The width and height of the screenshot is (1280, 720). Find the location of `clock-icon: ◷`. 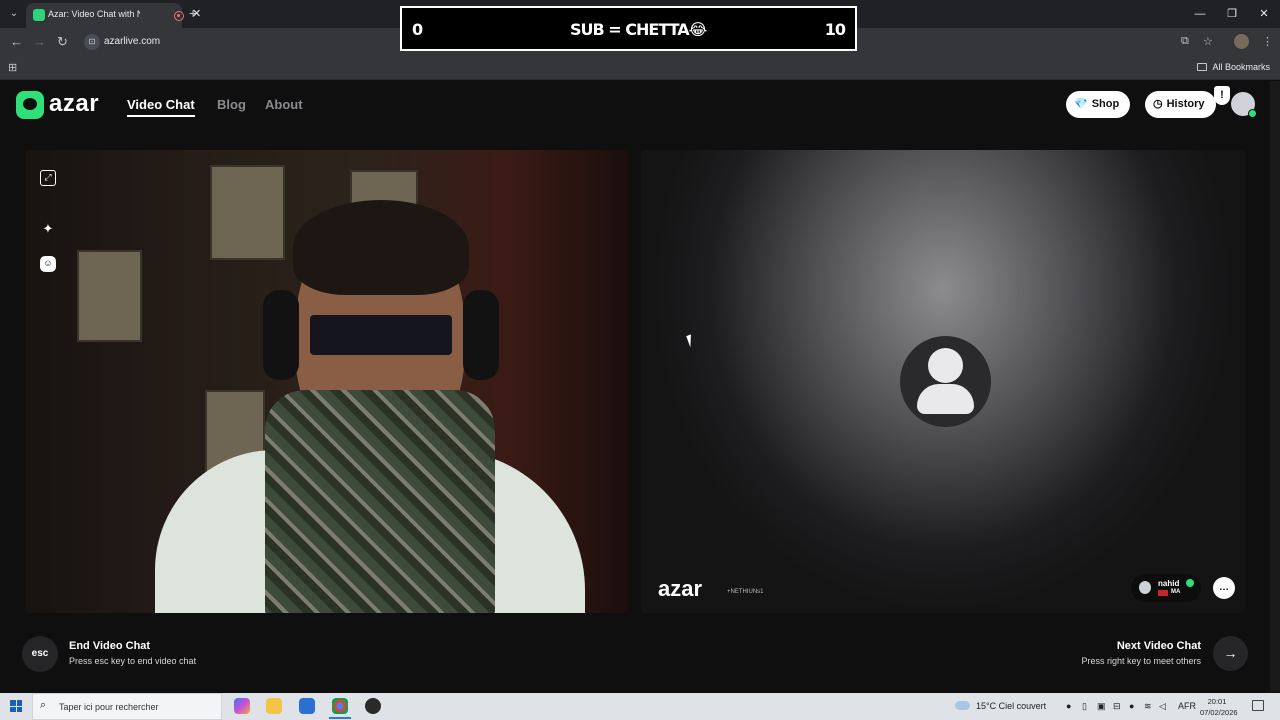

clock-icon: ◷ is located at coordinates (1158, 104).